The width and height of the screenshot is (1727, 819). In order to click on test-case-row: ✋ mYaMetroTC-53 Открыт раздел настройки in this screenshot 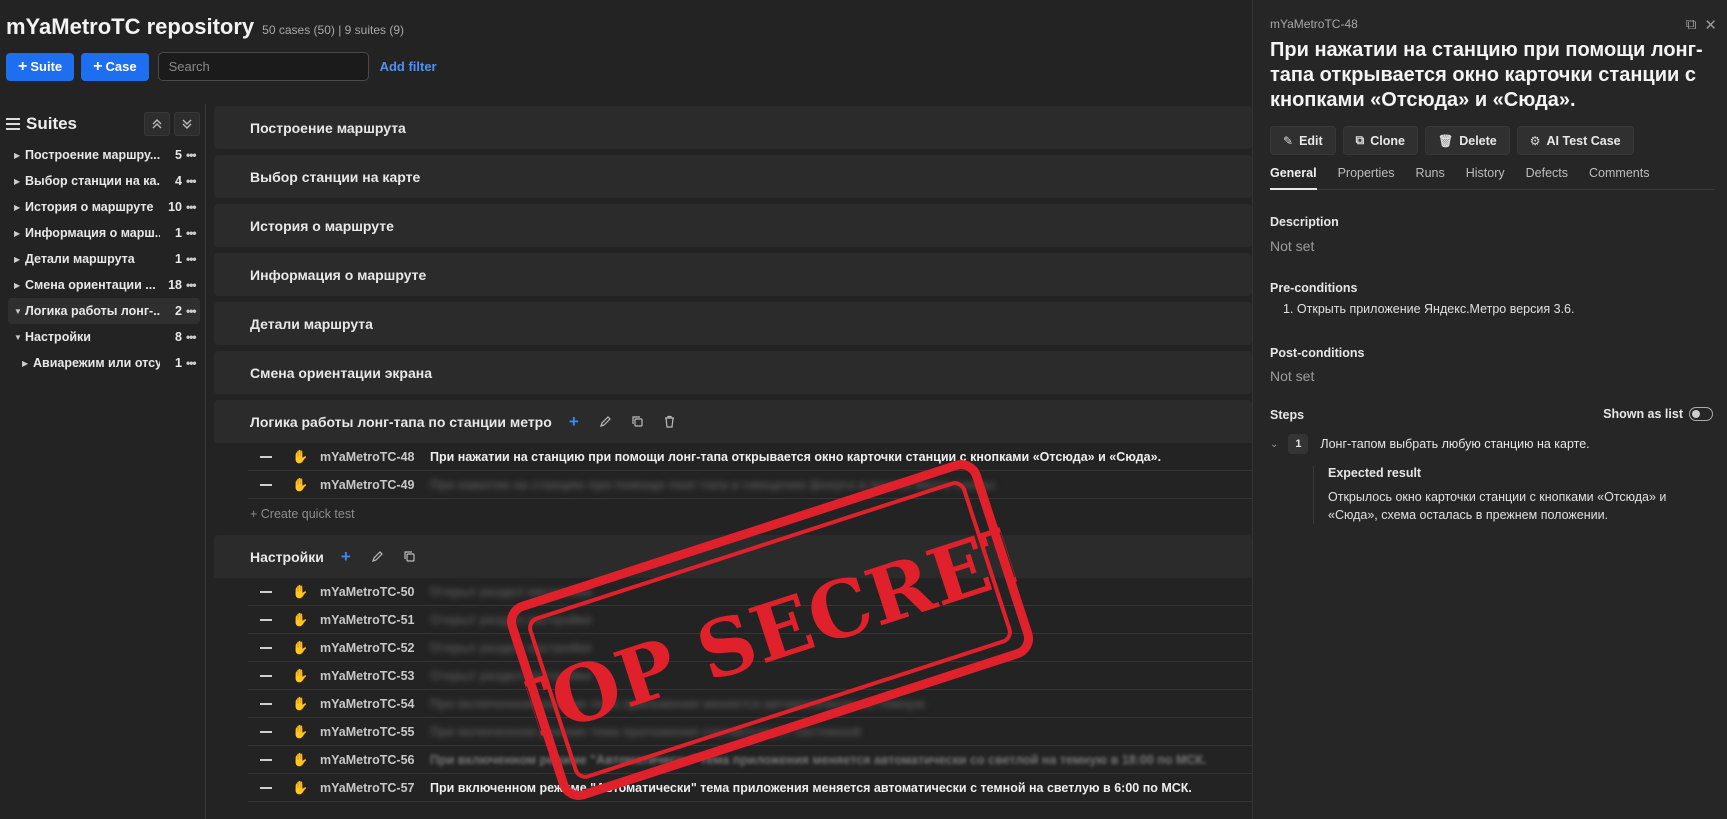, I will do `click(750, 676)`.